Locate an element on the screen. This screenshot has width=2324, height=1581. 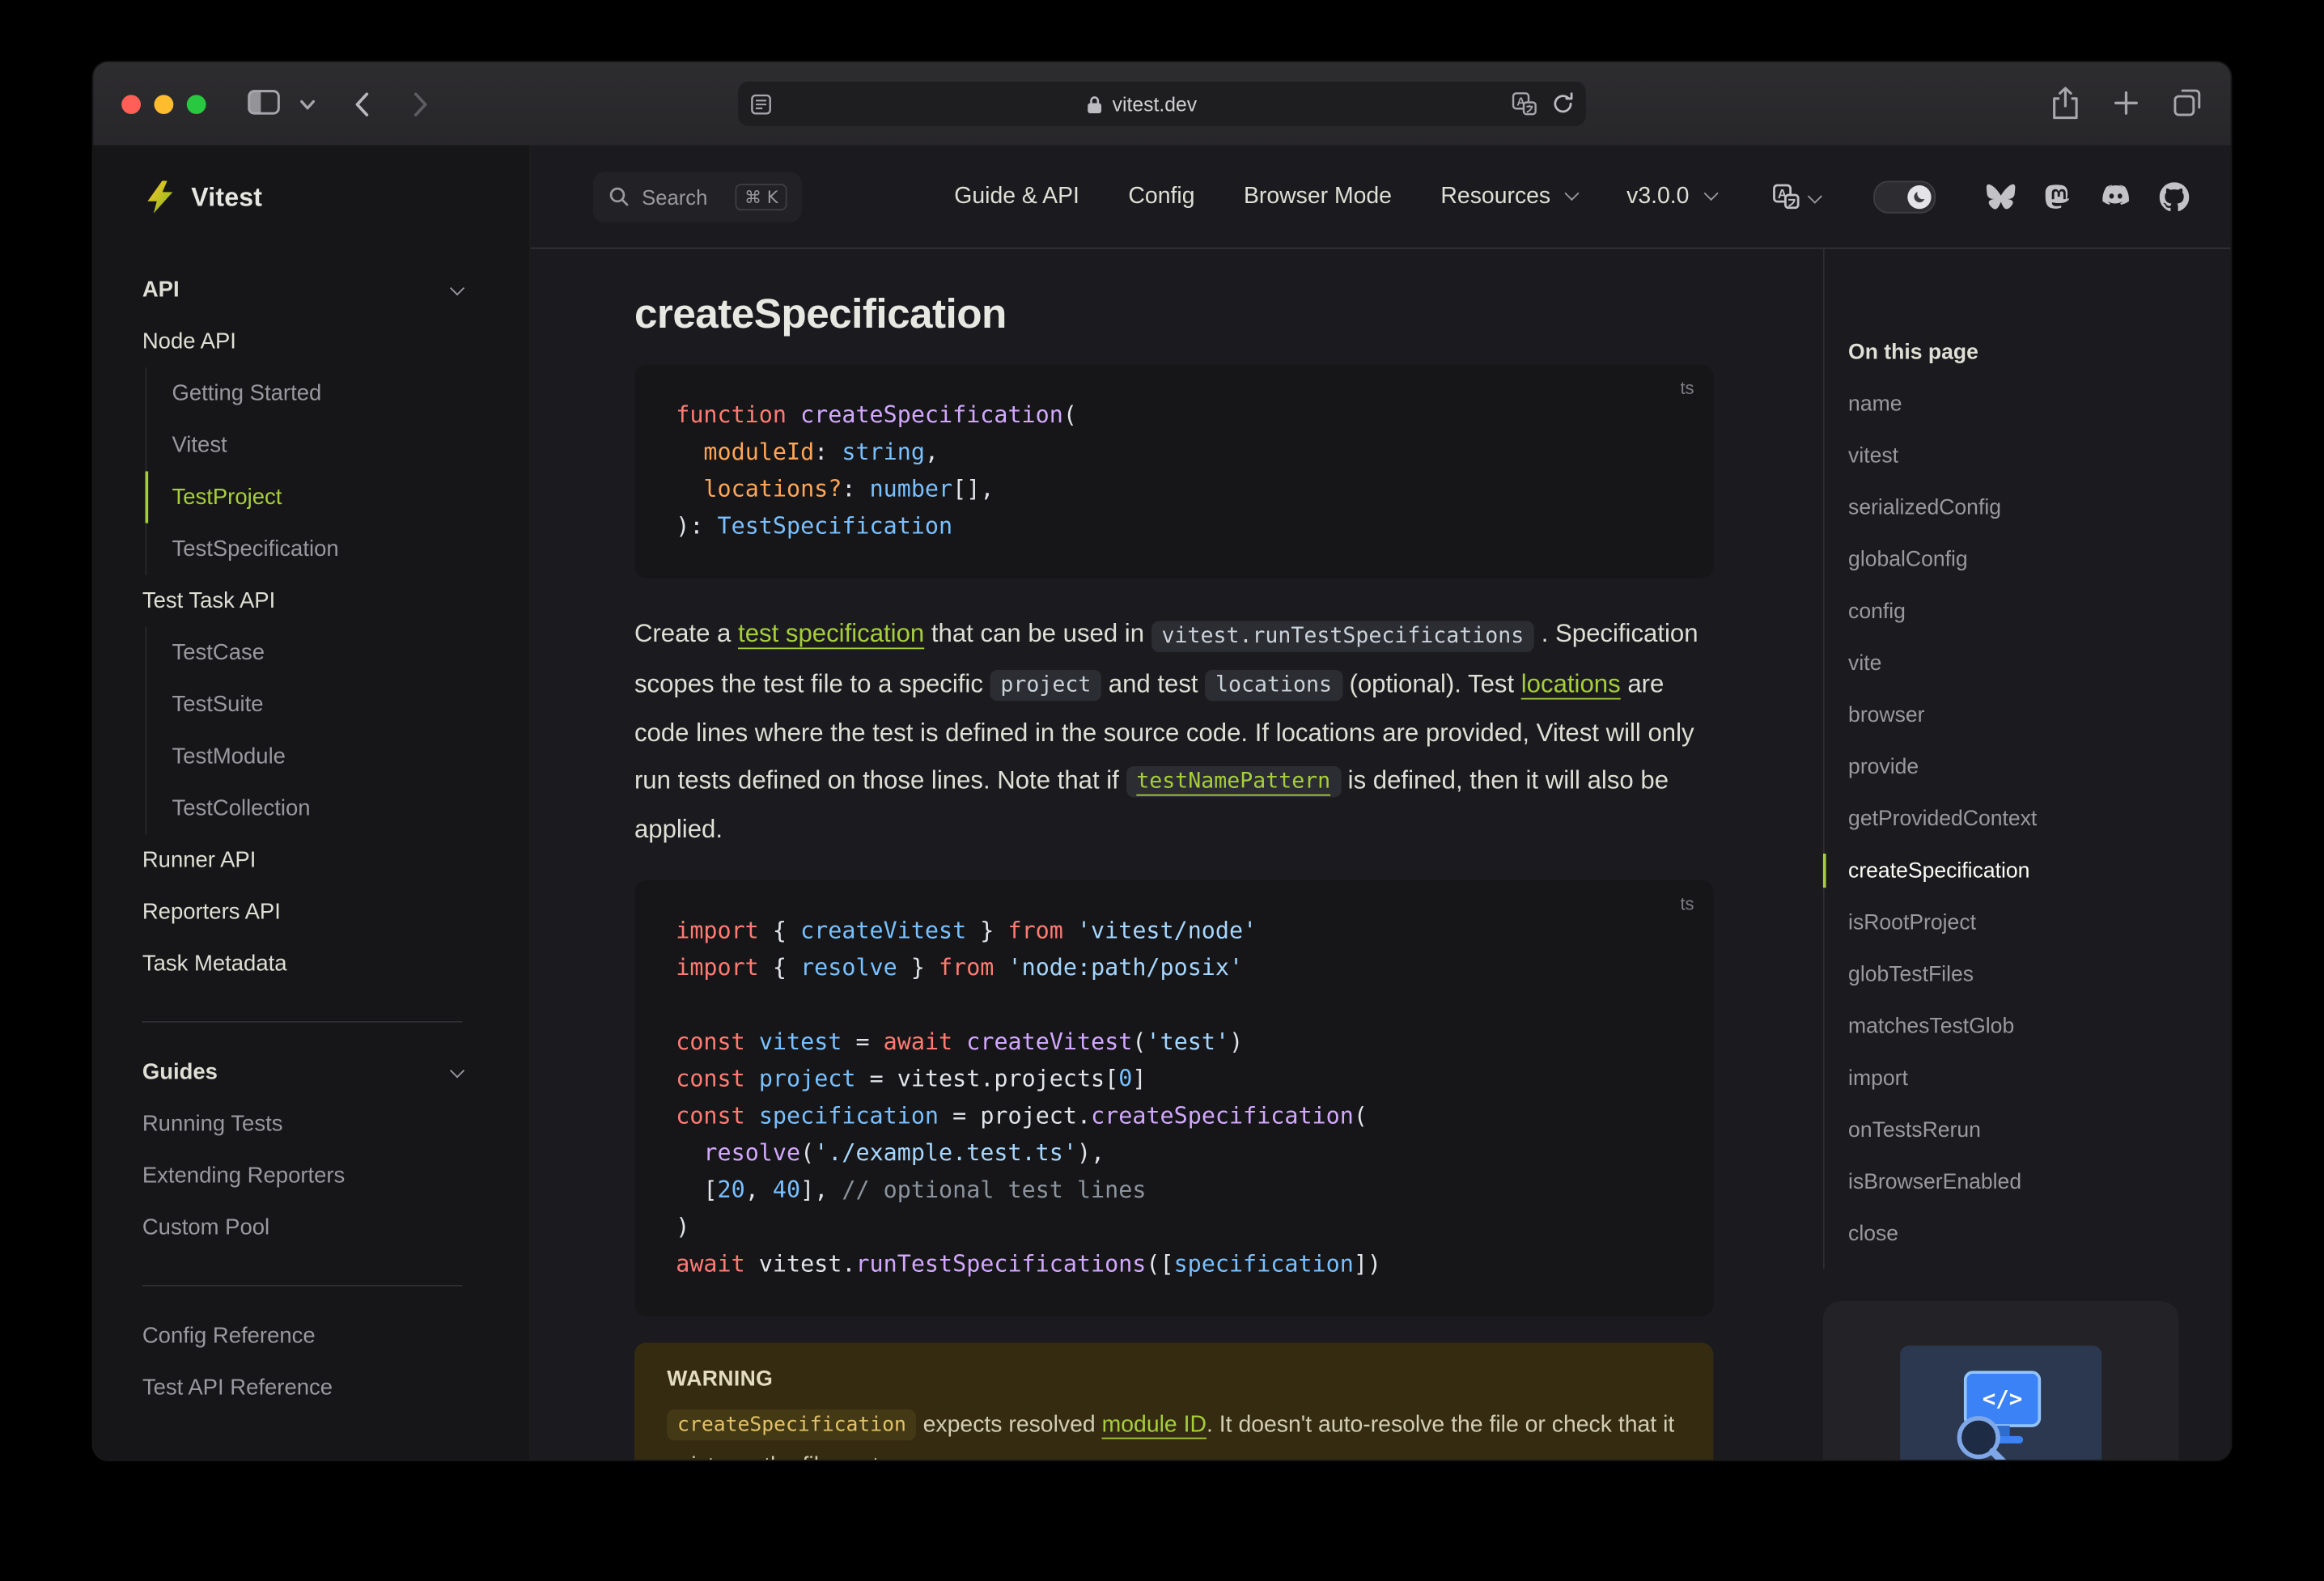
close-button is located at coordinates (131, 104).